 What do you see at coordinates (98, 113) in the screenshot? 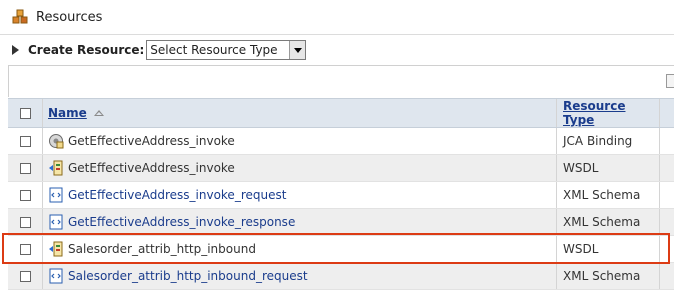
I see `sort-ascending-icon` at bounding box center [98, 113].